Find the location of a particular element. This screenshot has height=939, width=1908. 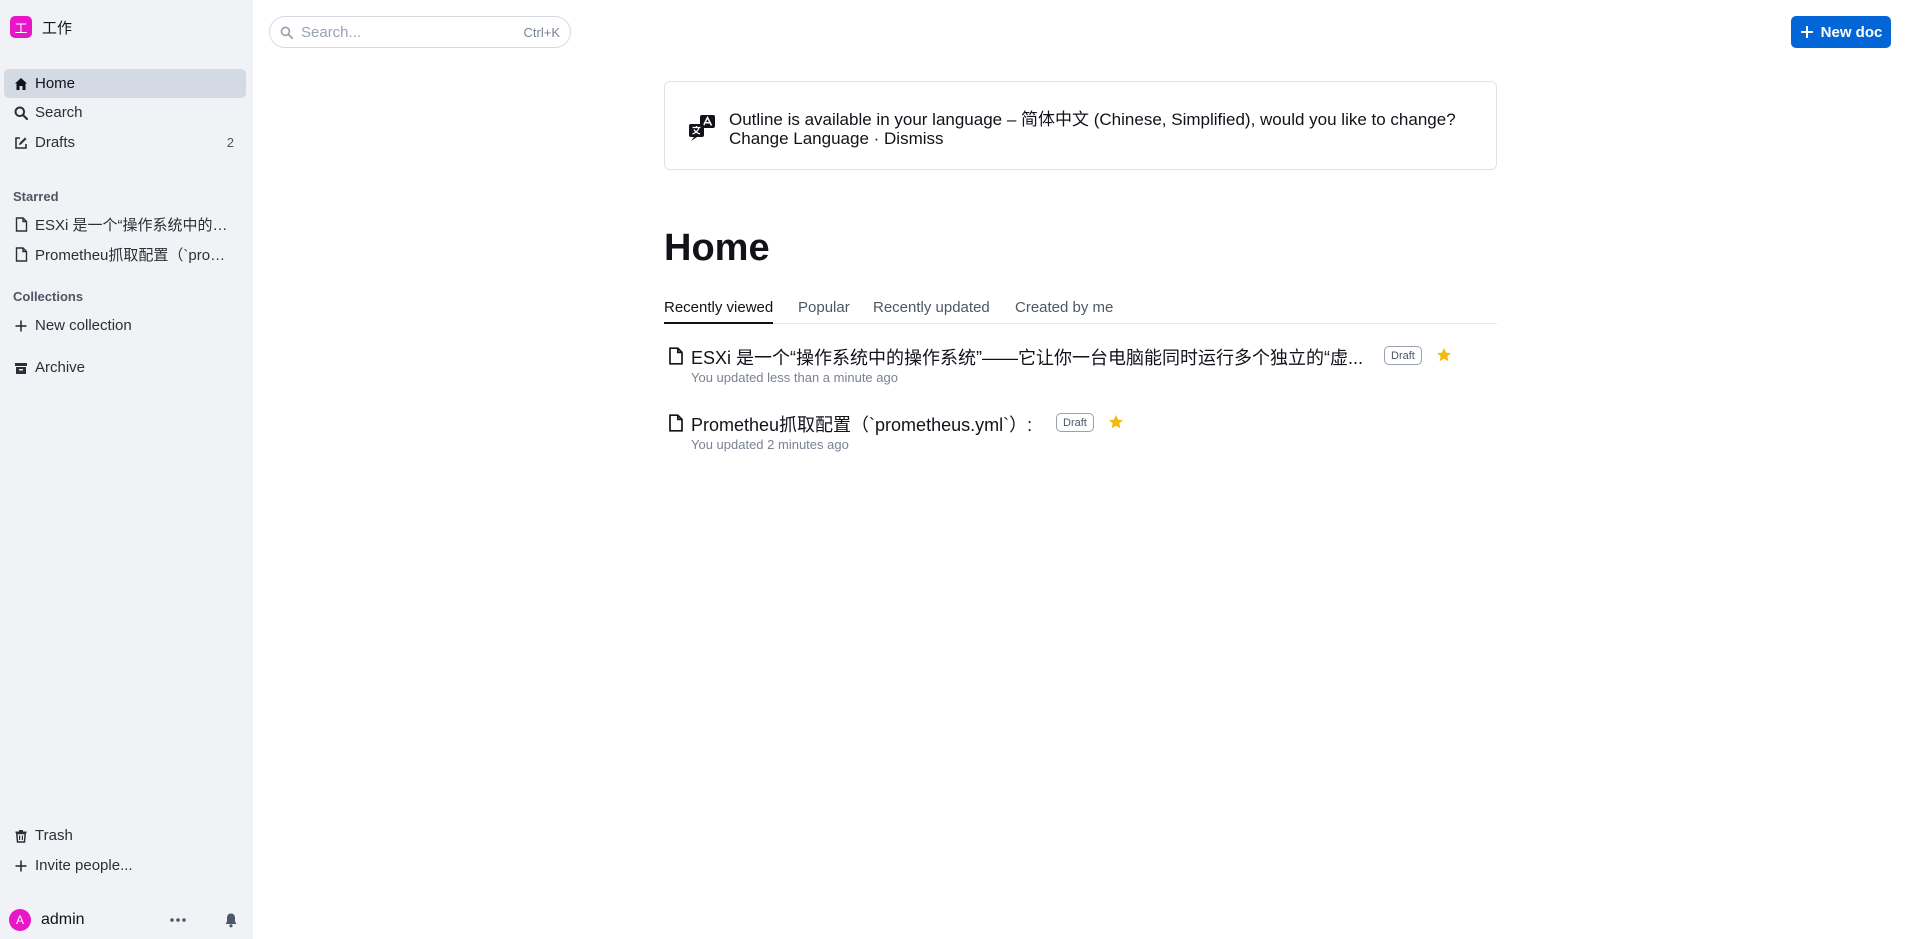

sidebar-item-label: Home is located at coordinates (55, 83).